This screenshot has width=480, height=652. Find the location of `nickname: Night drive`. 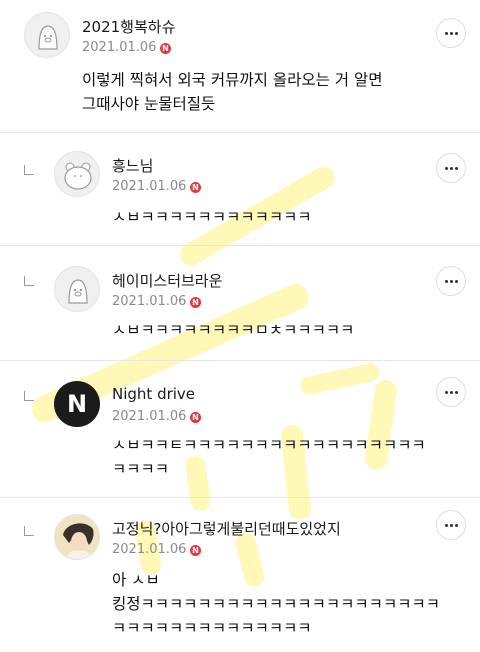

nickname: Night drive is located at coordinates (153, 394).